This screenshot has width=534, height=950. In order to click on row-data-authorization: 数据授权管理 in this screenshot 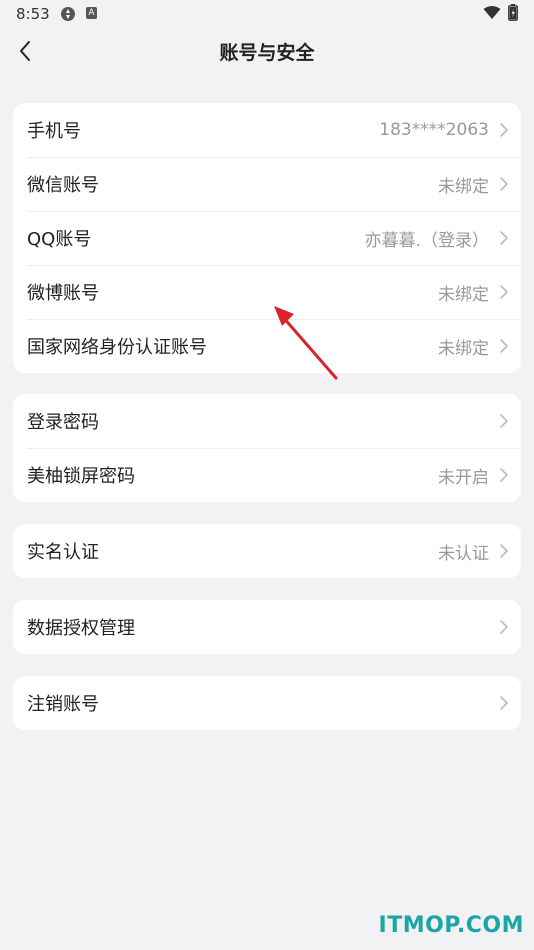, I will do `click(267, 627)`.